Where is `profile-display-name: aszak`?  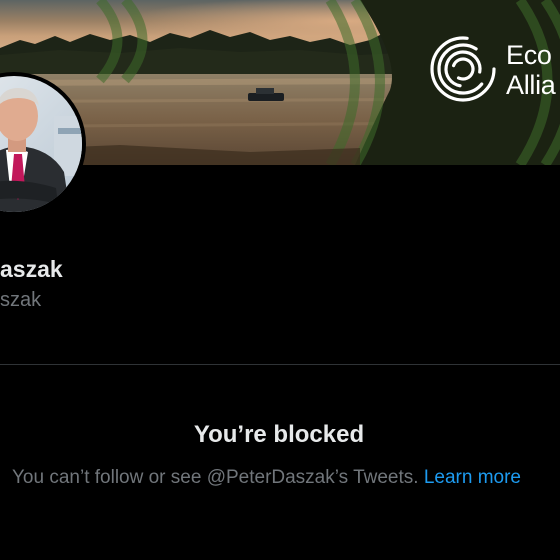 profile-display-name: aszak is located at coordinates (31, 269).